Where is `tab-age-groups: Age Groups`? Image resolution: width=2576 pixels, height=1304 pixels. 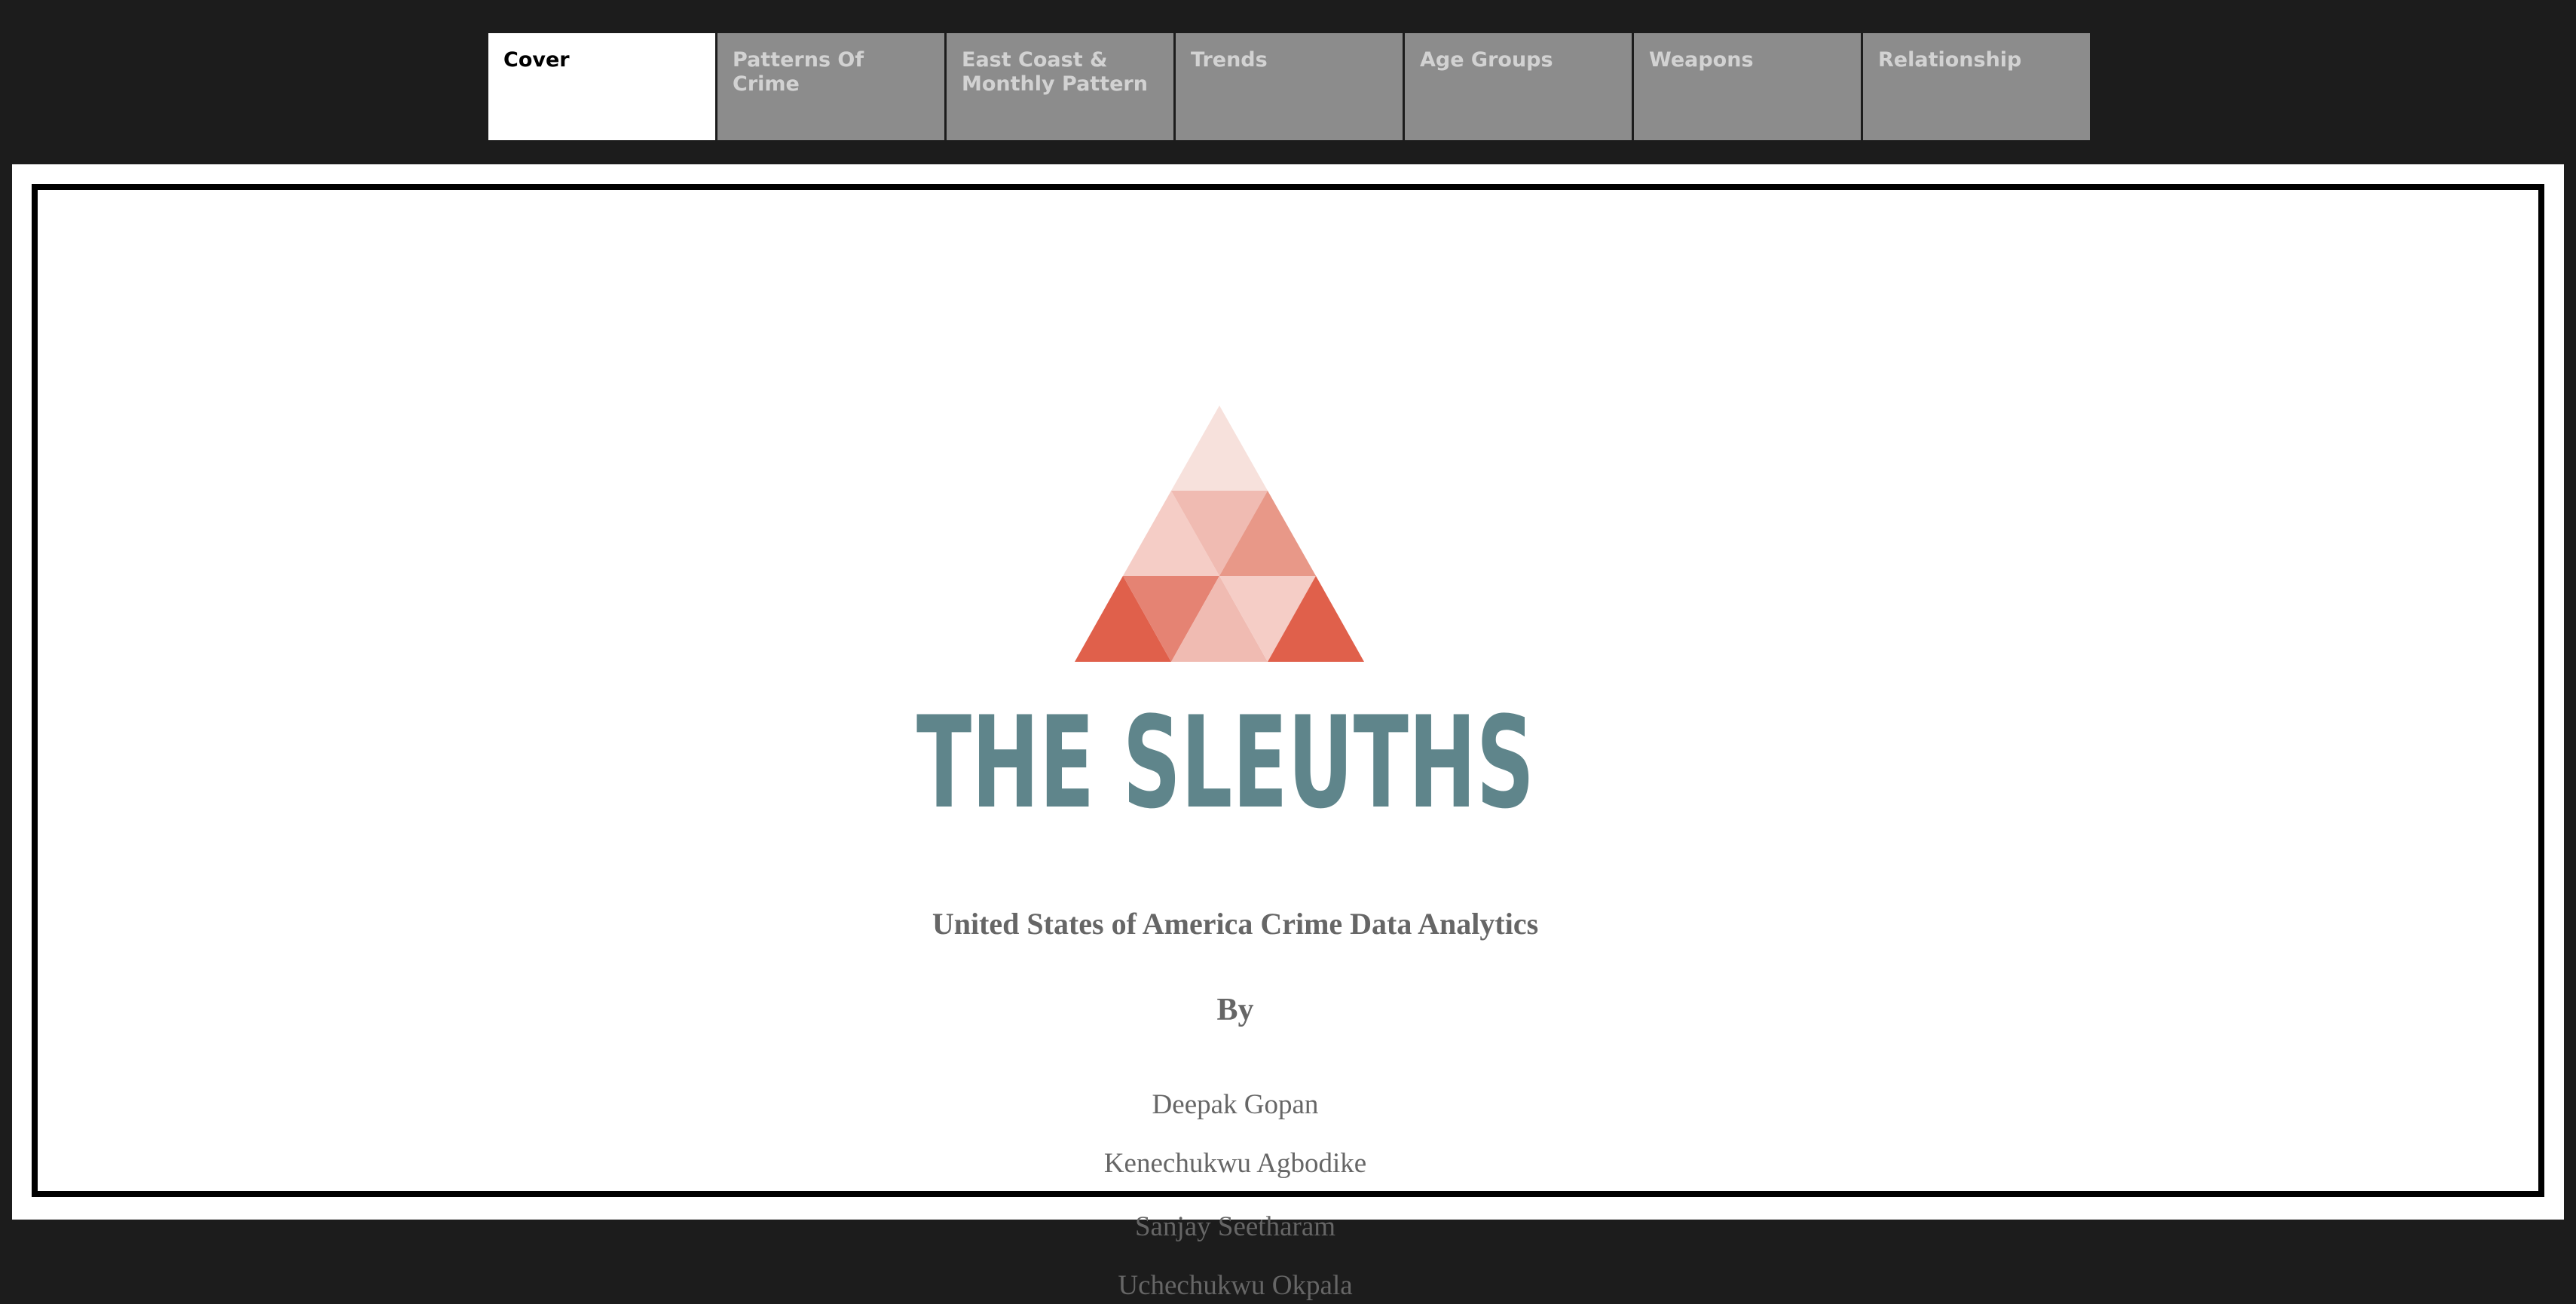
tab-age-groups: Age Groups is located at coordinates (1518, 86).